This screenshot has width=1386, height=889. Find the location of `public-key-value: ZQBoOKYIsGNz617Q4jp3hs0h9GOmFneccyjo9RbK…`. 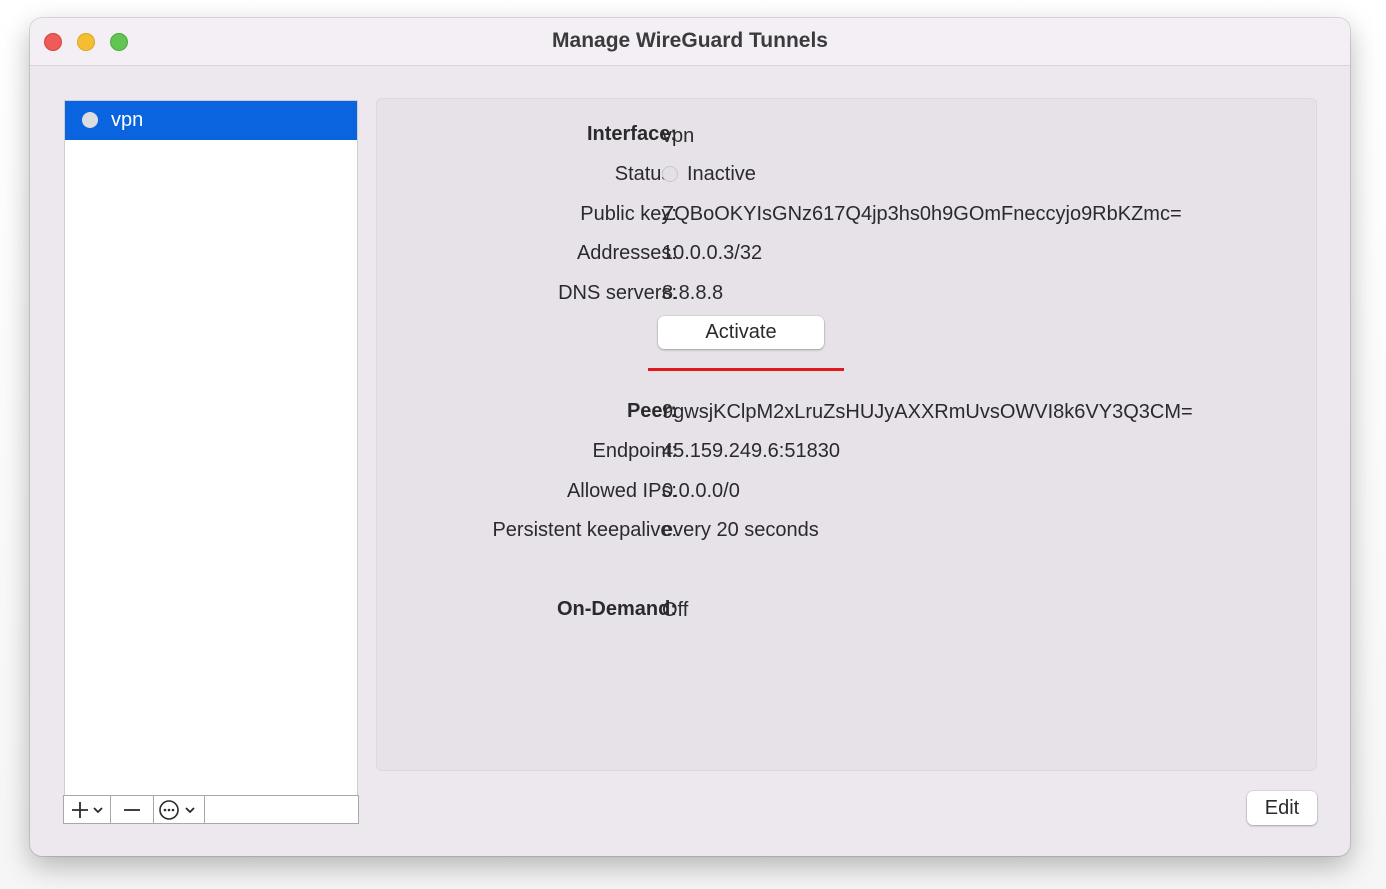

public-key-value: ZQBoOKYIsGNz617Q4jp3hs0h9GOmFneccyjo9RbK… is located at coordinates (922, 214).